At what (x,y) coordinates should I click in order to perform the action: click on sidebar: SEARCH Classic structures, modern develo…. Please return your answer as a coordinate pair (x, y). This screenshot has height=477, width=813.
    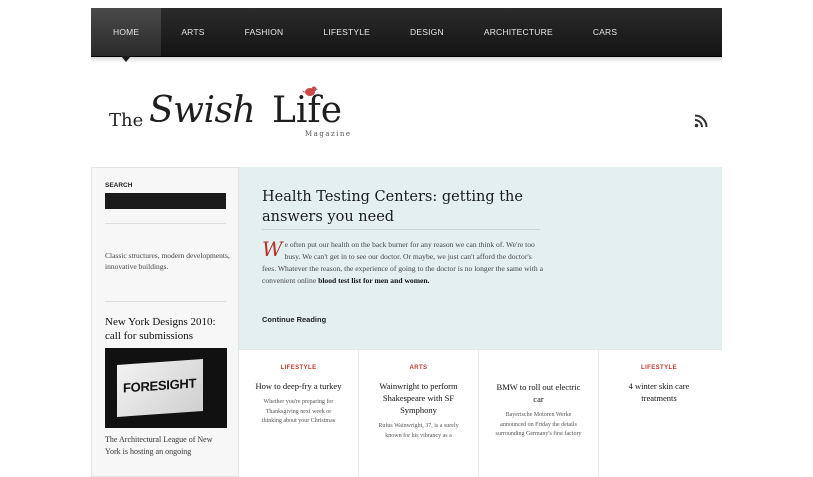
    Looking at the image, I should click on (165, 322).